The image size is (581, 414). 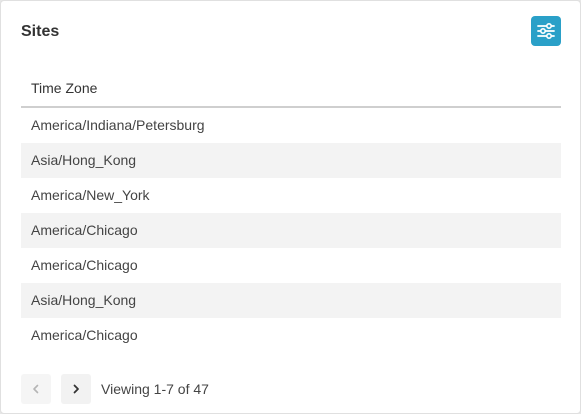 I want to click on sliders-icon, so click(x=546, y=31).